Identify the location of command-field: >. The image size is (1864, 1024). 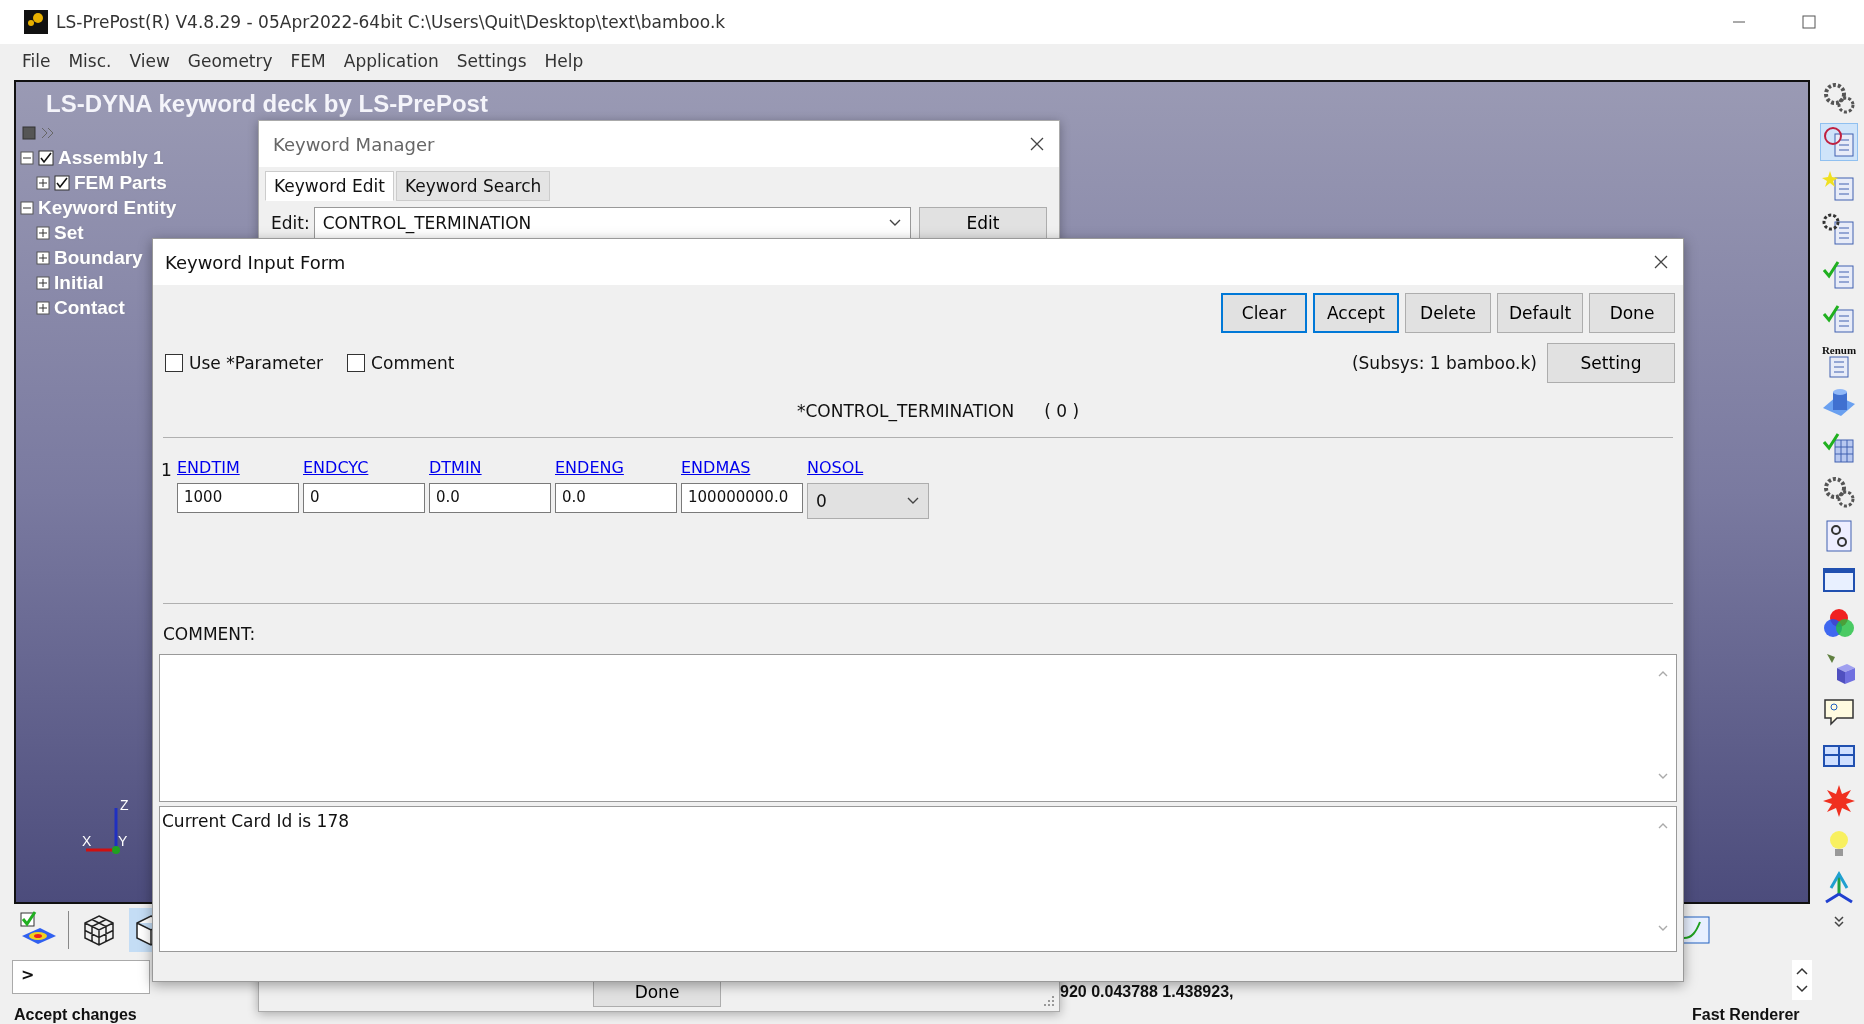
(81, 977).